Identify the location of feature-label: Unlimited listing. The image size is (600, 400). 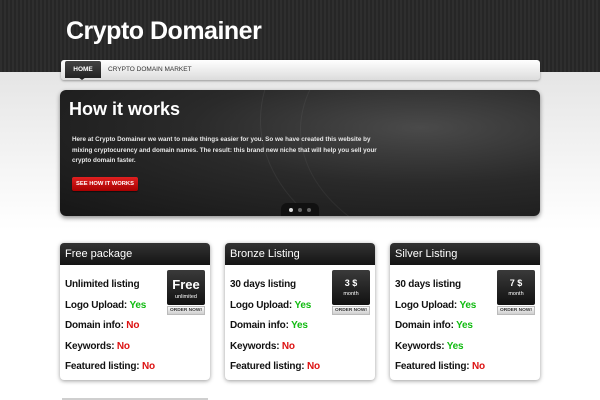
(102, 284).